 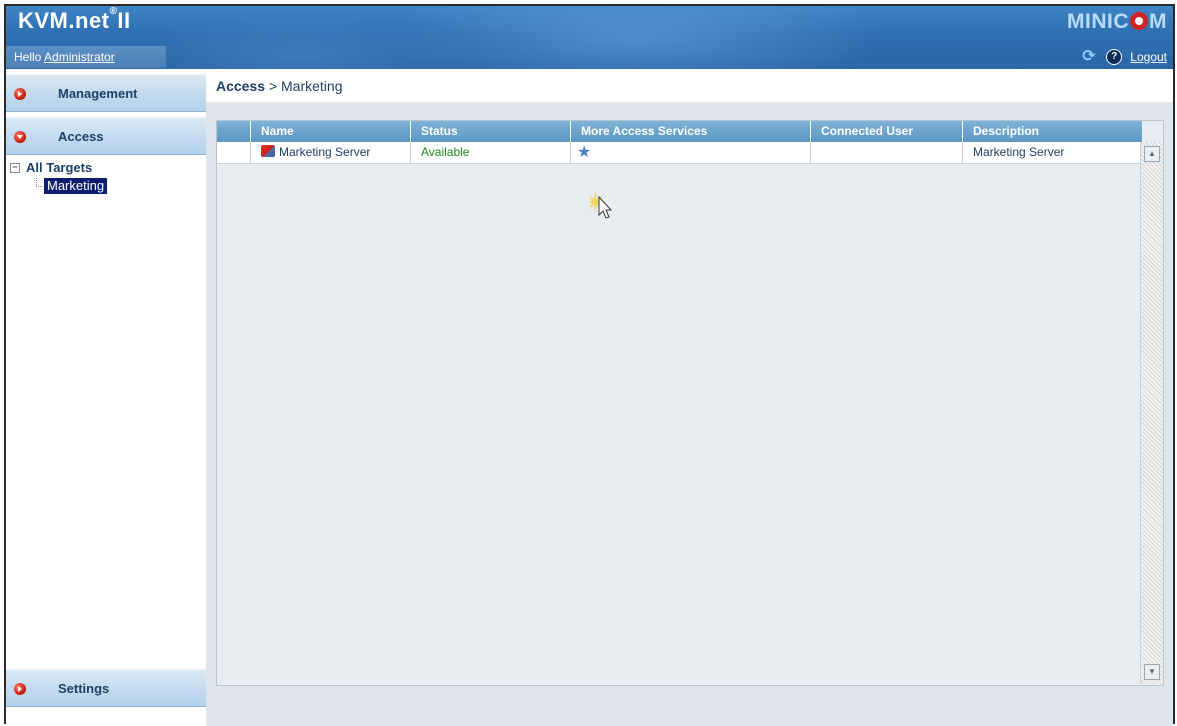 I want to click on logout-link: Logout, so click(x=1148, y=57).